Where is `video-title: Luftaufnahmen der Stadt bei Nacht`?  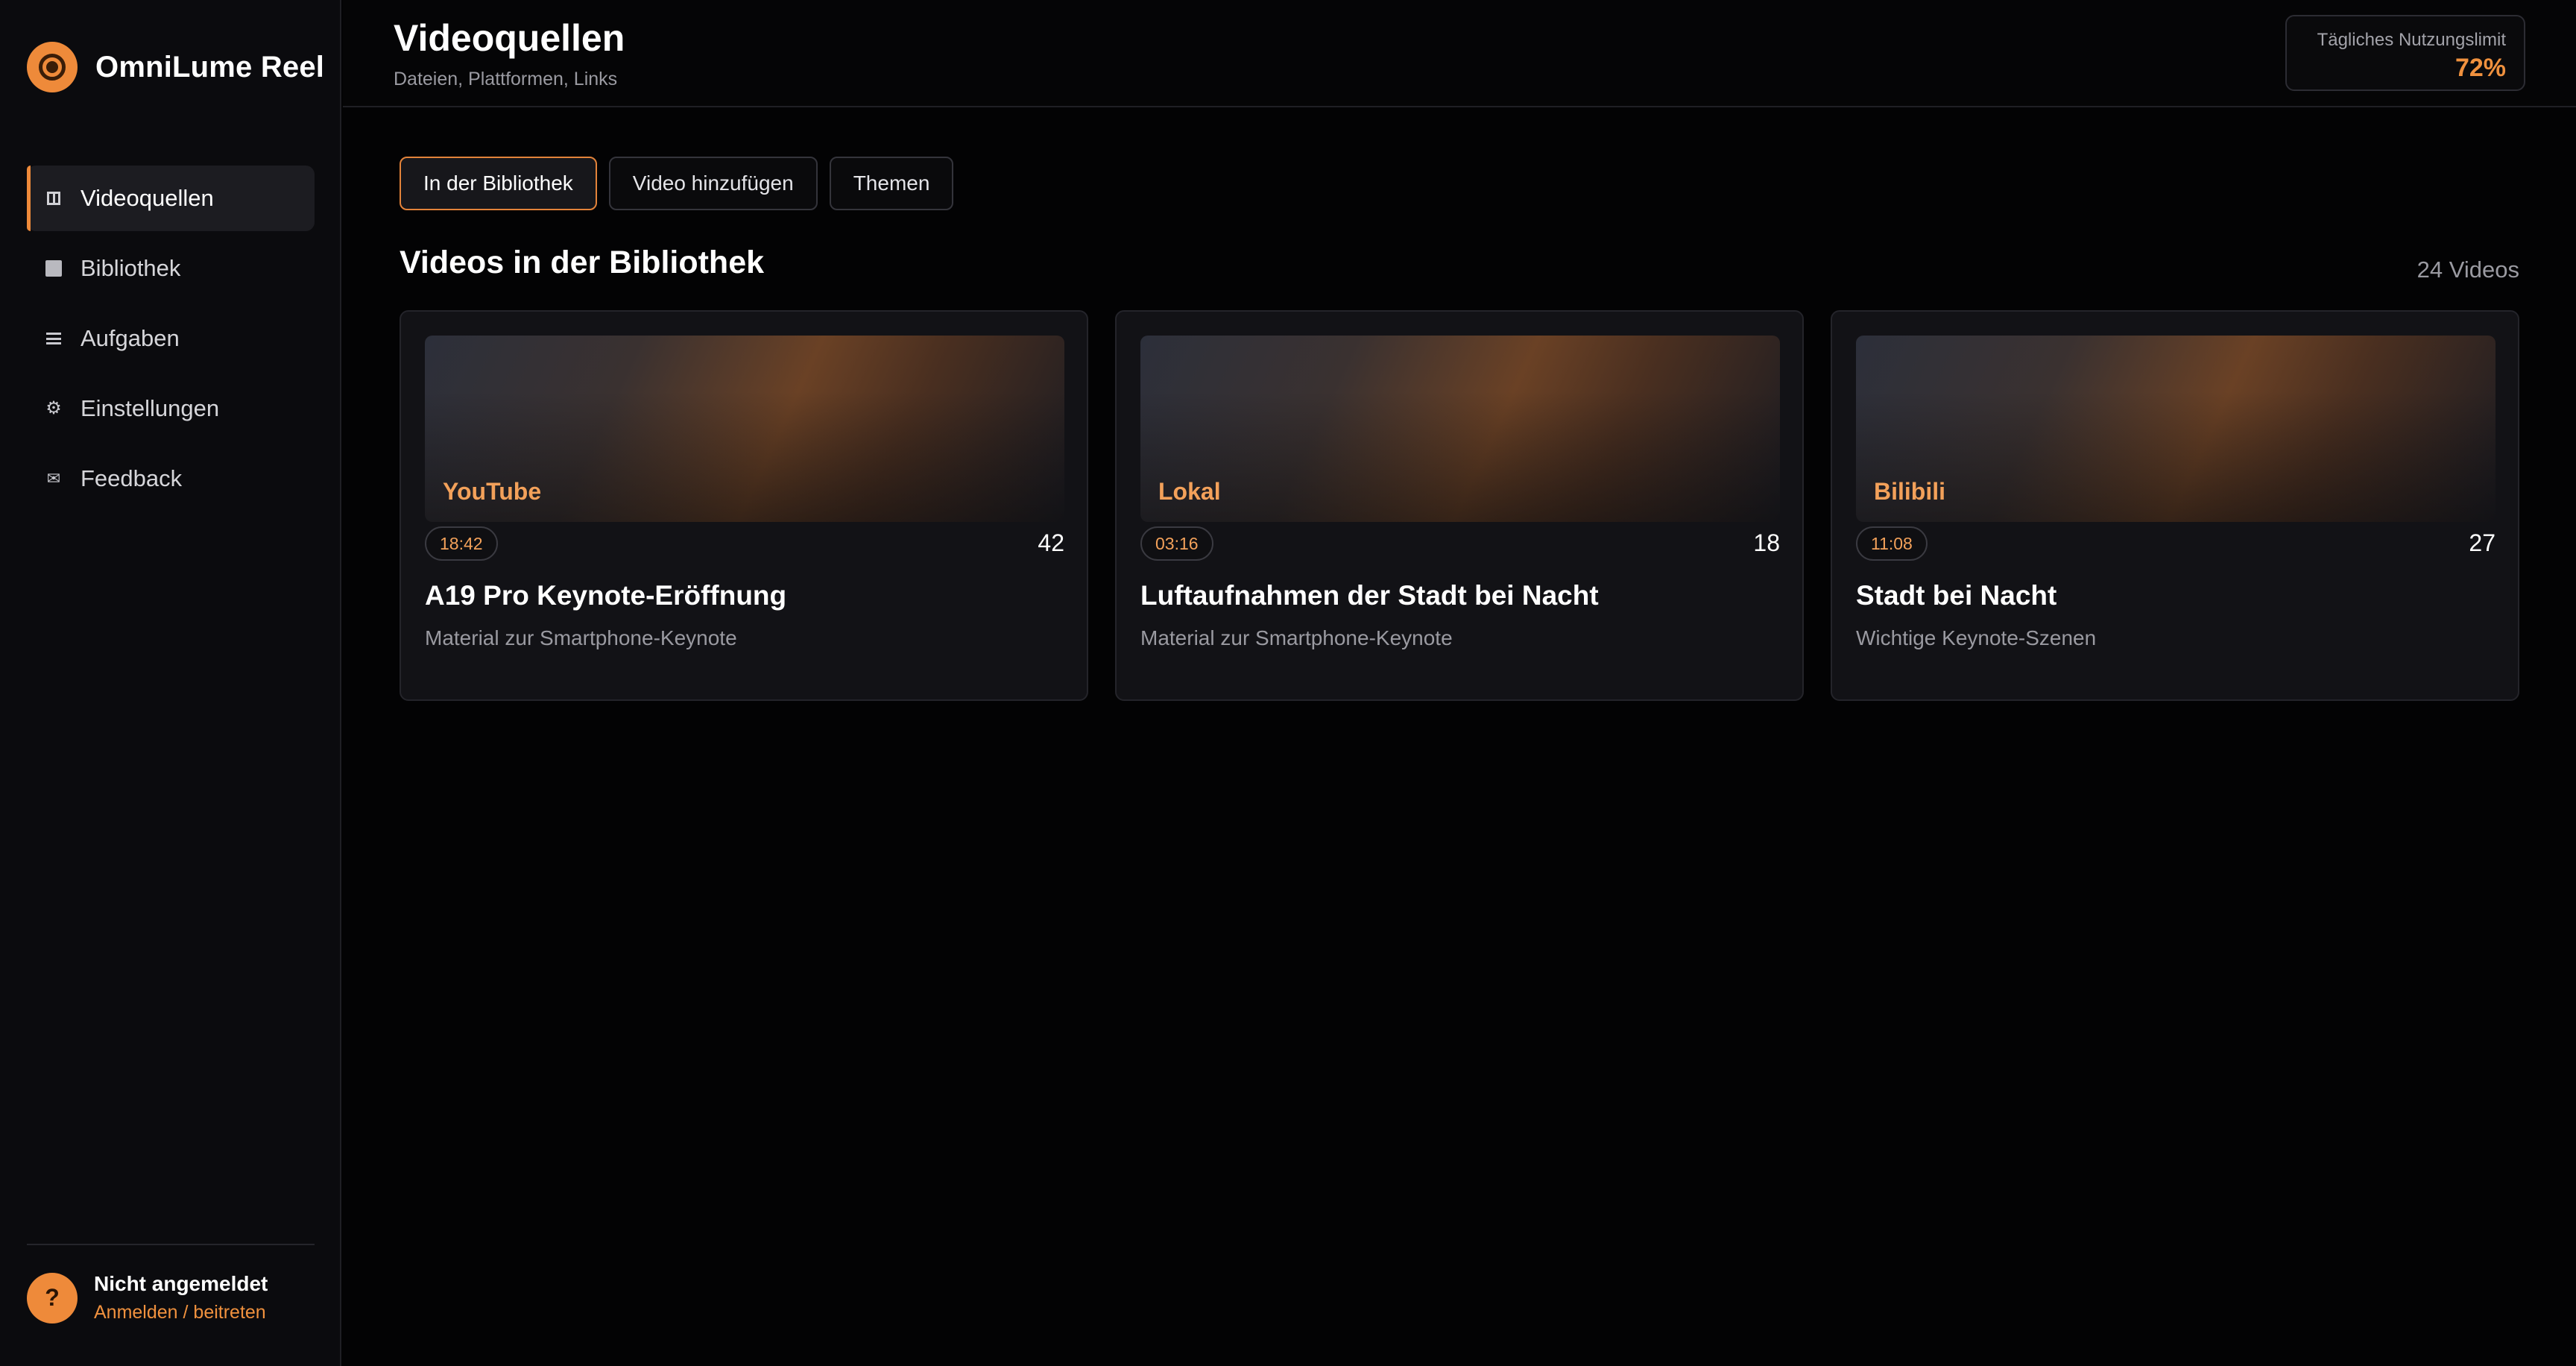 video-title: Luftaufnahmen der Stadt bei Nacht is located at coordinates (1369, 595).